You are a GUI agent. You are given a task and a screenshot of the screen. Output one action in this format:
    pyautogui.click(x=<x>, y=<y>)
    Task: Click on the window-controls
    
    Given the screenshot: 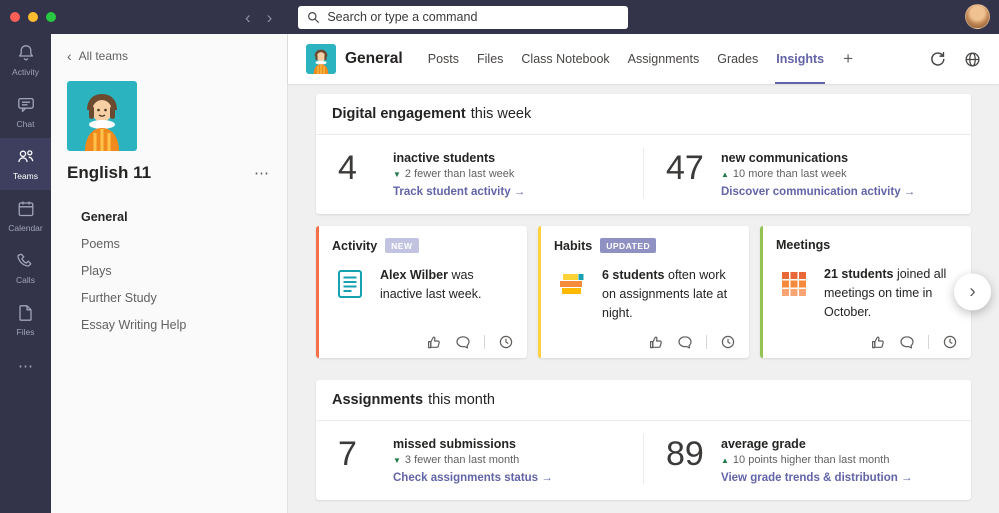 What is the action you would take?
    pyautogui.click(x=33, y=17)
    